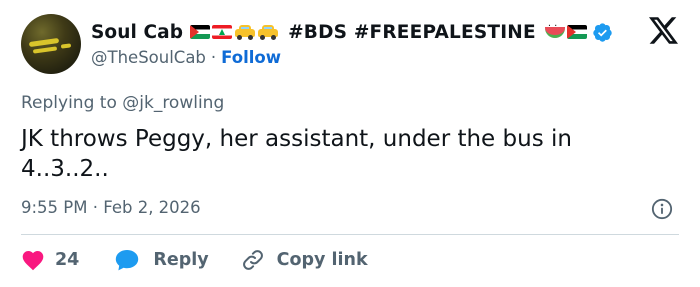  I want to click on x-logo-icon, so click(663, 30).